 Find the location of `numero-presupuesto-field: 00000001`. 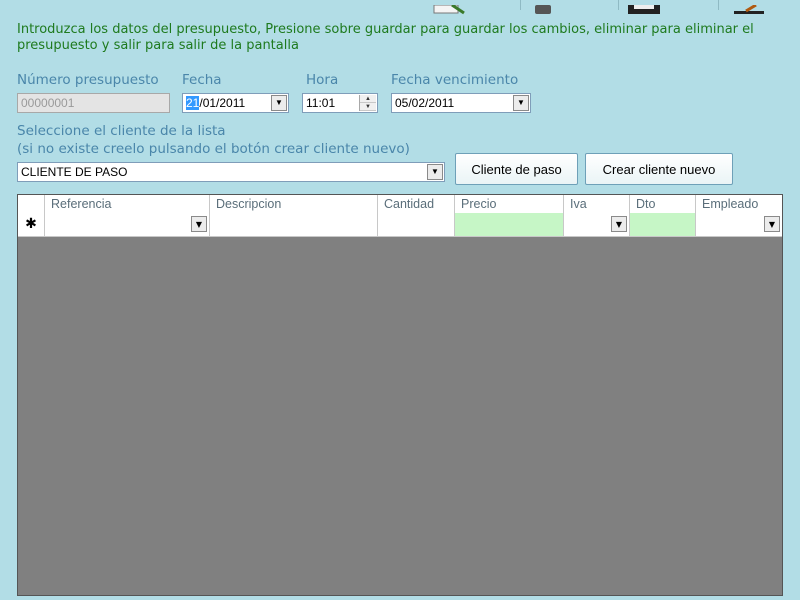

numero-presupuesto-field: 00000001 is located at coordinates (93, 103).